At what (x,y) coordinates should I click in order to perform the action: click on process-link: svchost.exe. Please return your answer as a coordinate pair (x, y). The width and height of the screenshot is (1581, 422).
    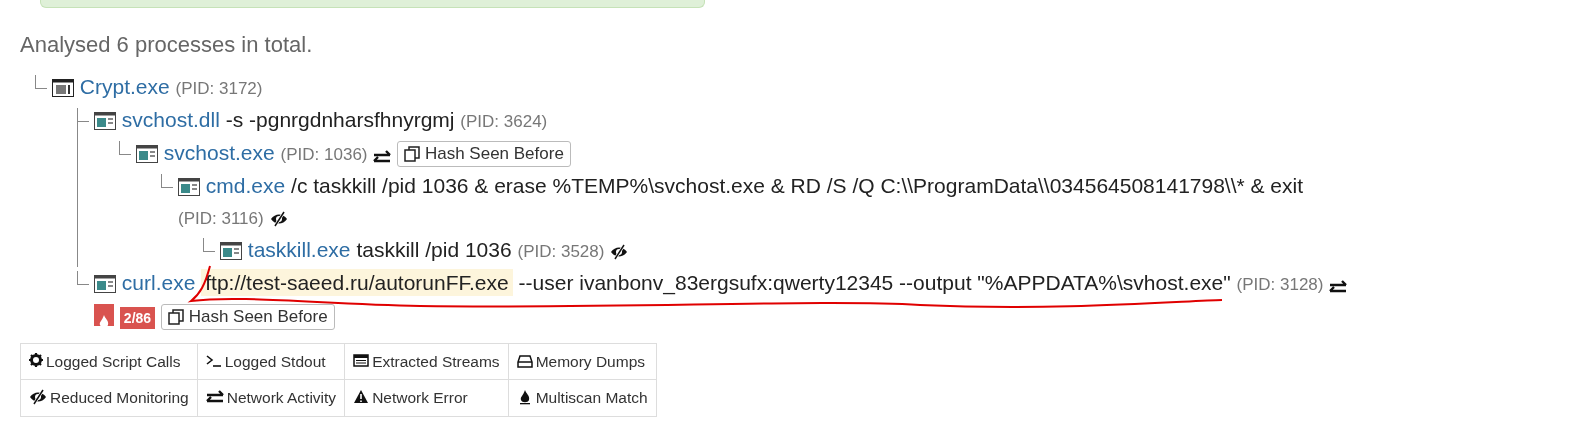
    Looking at the image, I should click on (219, 152).